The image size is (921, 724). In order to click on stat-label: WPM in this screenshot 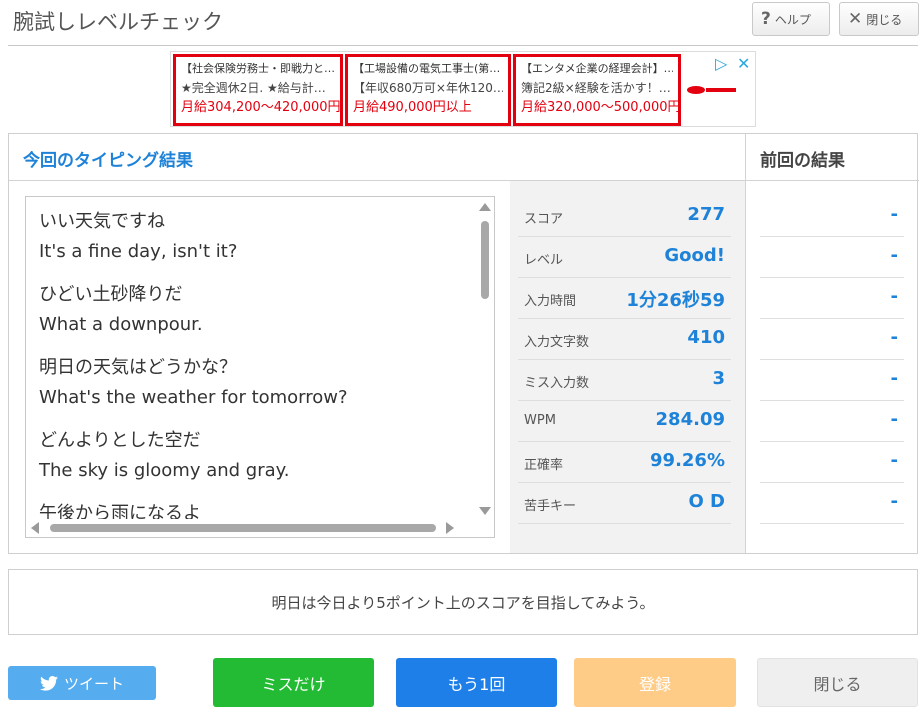, I will do `click(540, 420)`.